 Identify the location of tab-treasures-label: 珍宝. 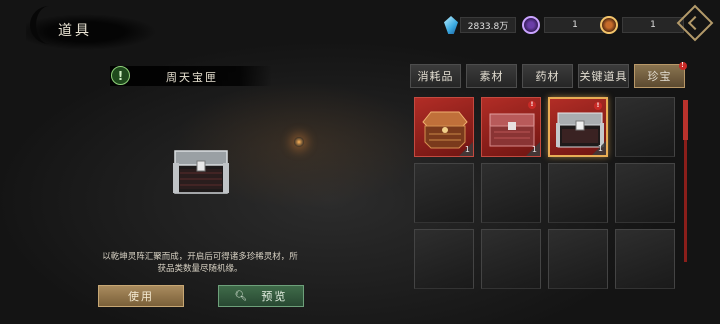
(659, 76).